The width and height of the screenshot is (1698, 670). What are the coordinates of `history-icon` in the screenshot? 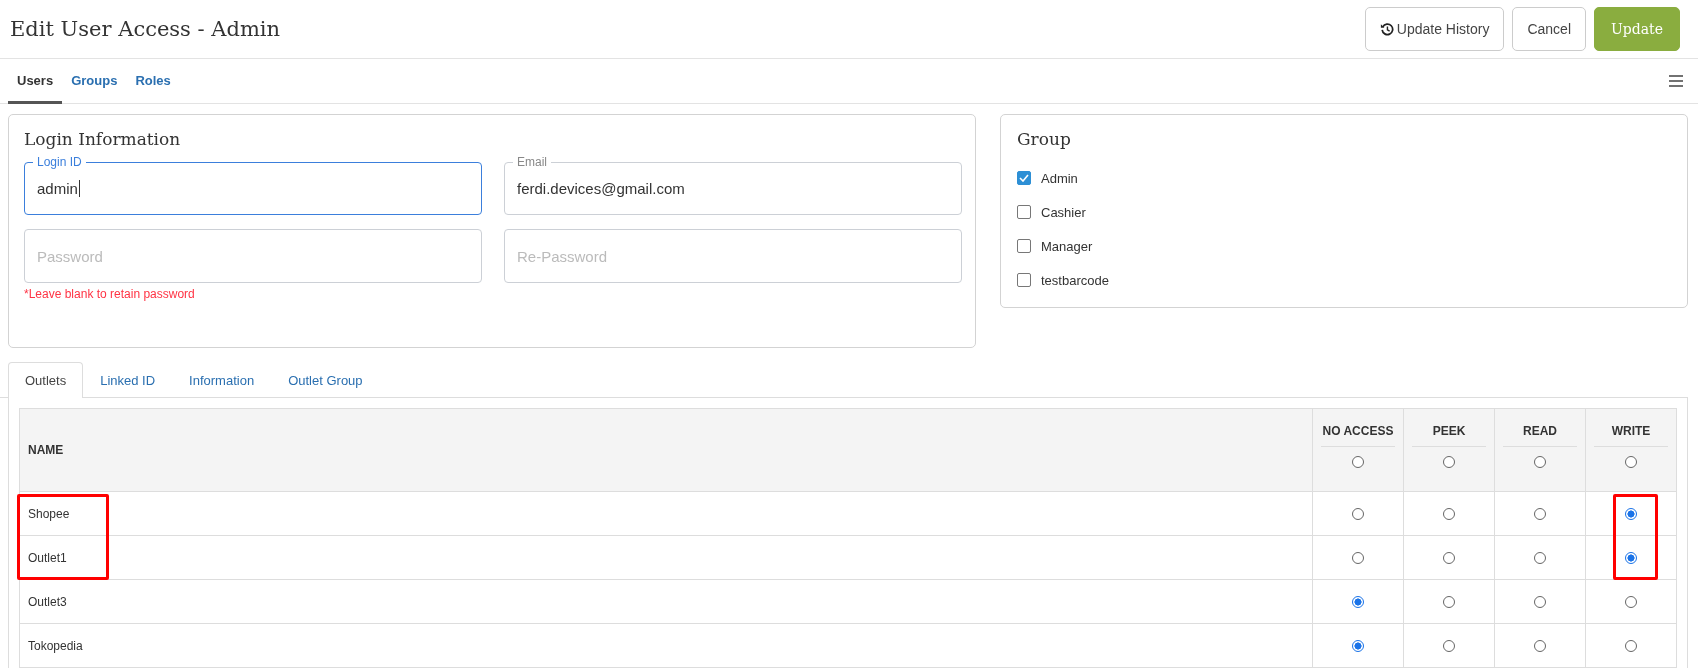 It's located at (1386, 29).